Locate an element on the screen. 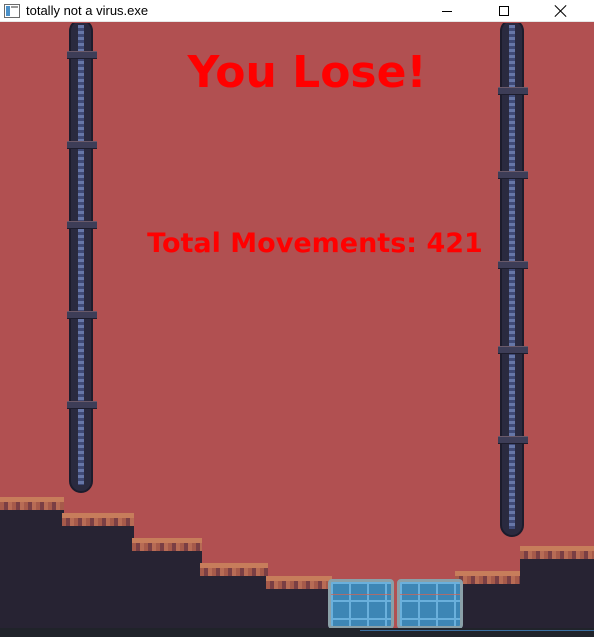 Image resolution: width=594 pixels, height=637 pixels. maximize-button is located at coordinates (504, 11).